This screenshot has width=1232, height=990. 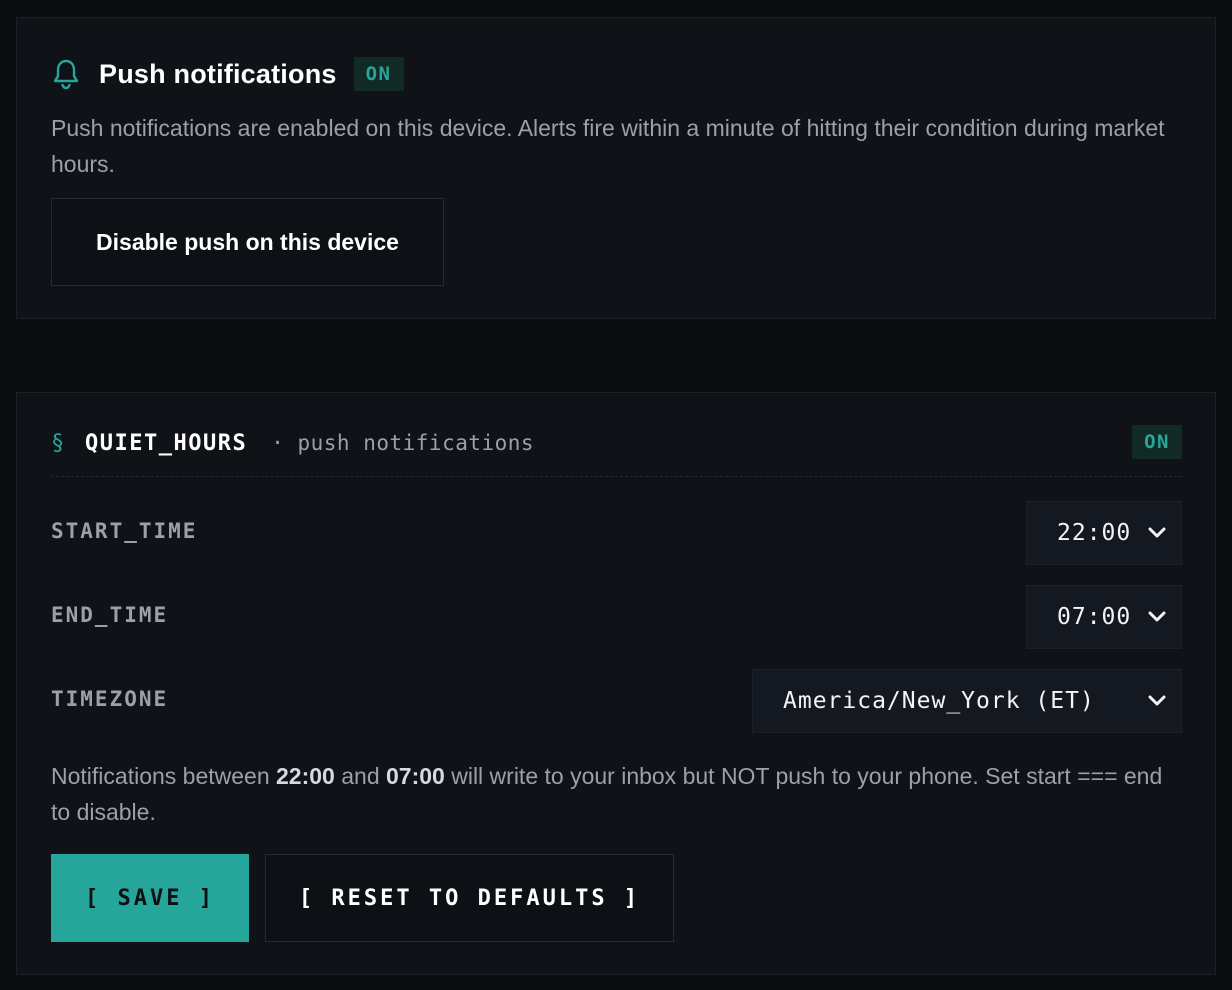 What do you see at coordinates (1094, 617) in the screenshot?
I see `end-time-value: 07:00` at bounding box center [1094, 617].